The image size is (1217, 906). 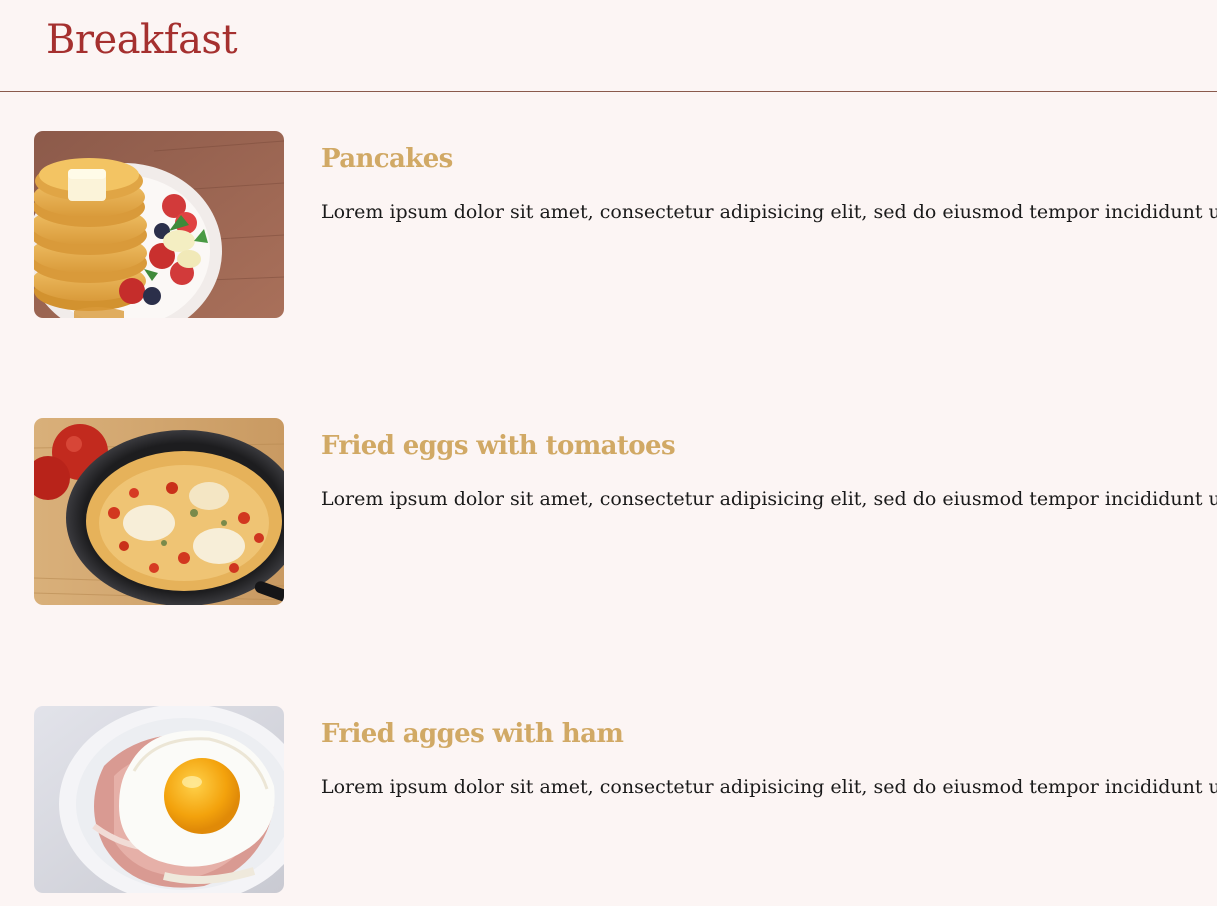 I want to click on item-title: Fried eggs with tomatoes, so click(x=498, y=446).